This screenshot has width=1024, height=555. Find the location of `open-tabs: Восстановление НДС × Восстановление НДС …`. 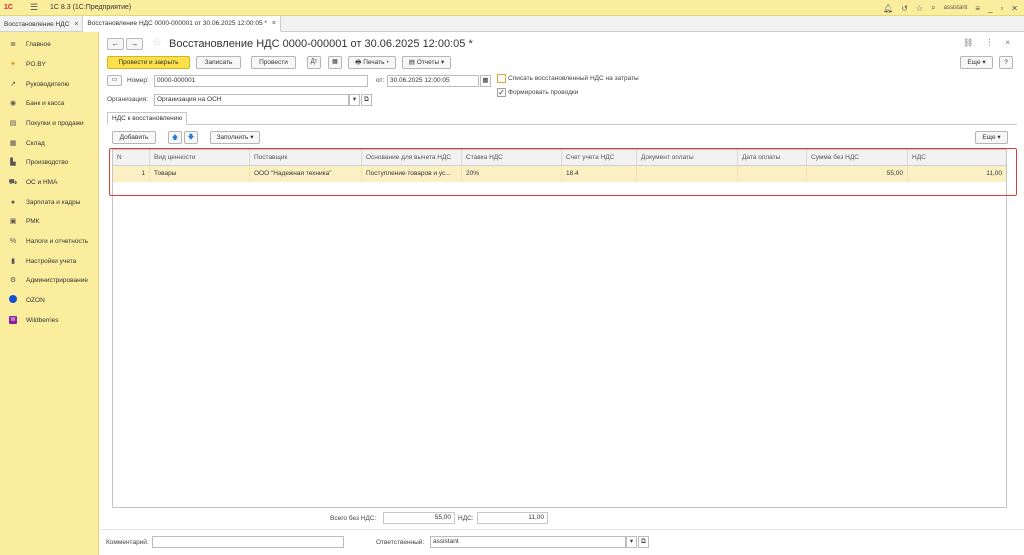

open-tabs: Восстановление НДС × Восстановление НДС … is located at coordinates (512, 24).